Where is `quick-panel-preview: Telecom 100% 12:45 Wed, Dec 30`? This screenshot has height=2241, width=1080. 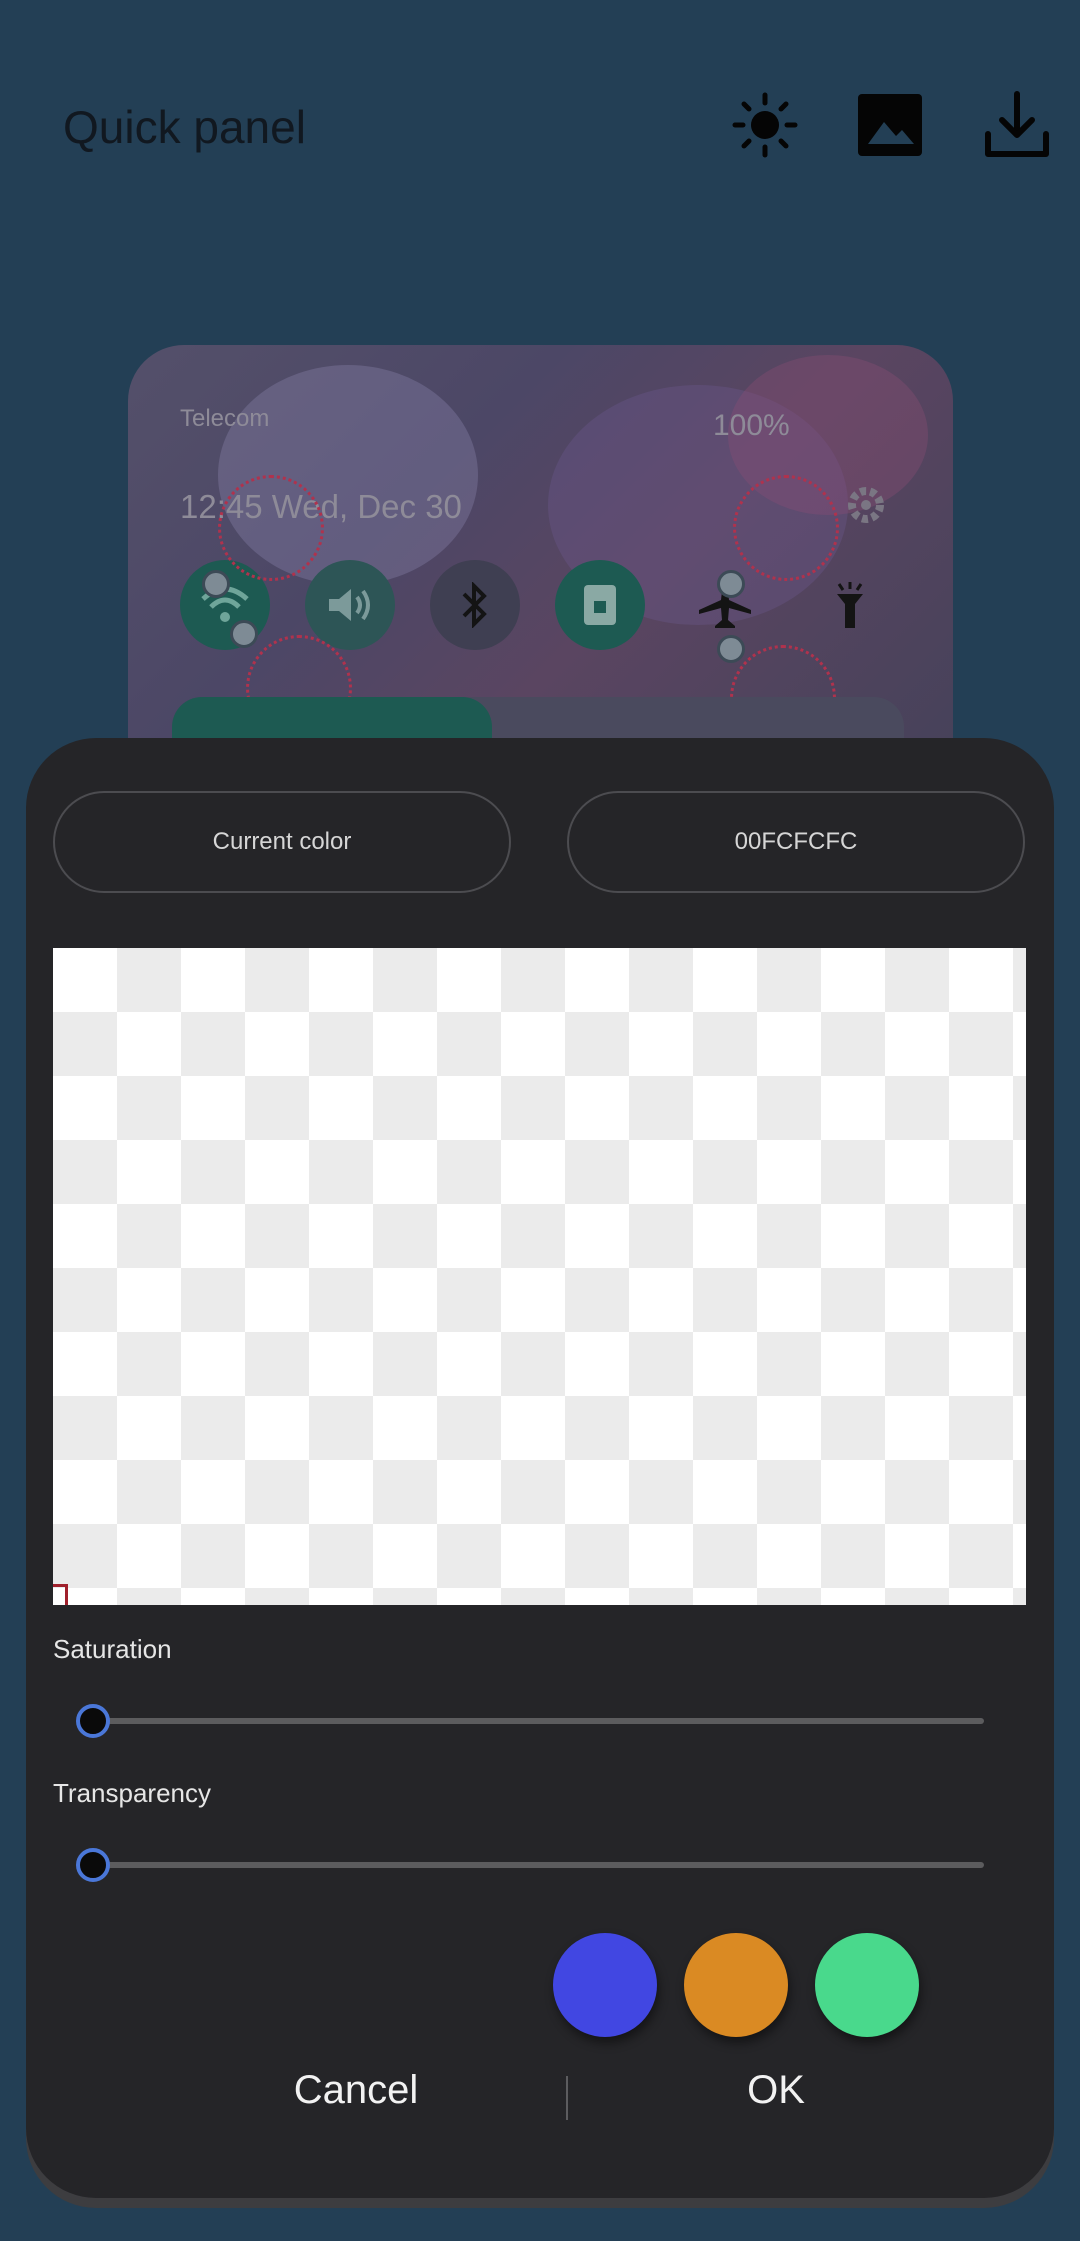 quick-panel-preview: Telecom 100% 12:45 Wed, Dec 30 is located at coordinates (540, 555).